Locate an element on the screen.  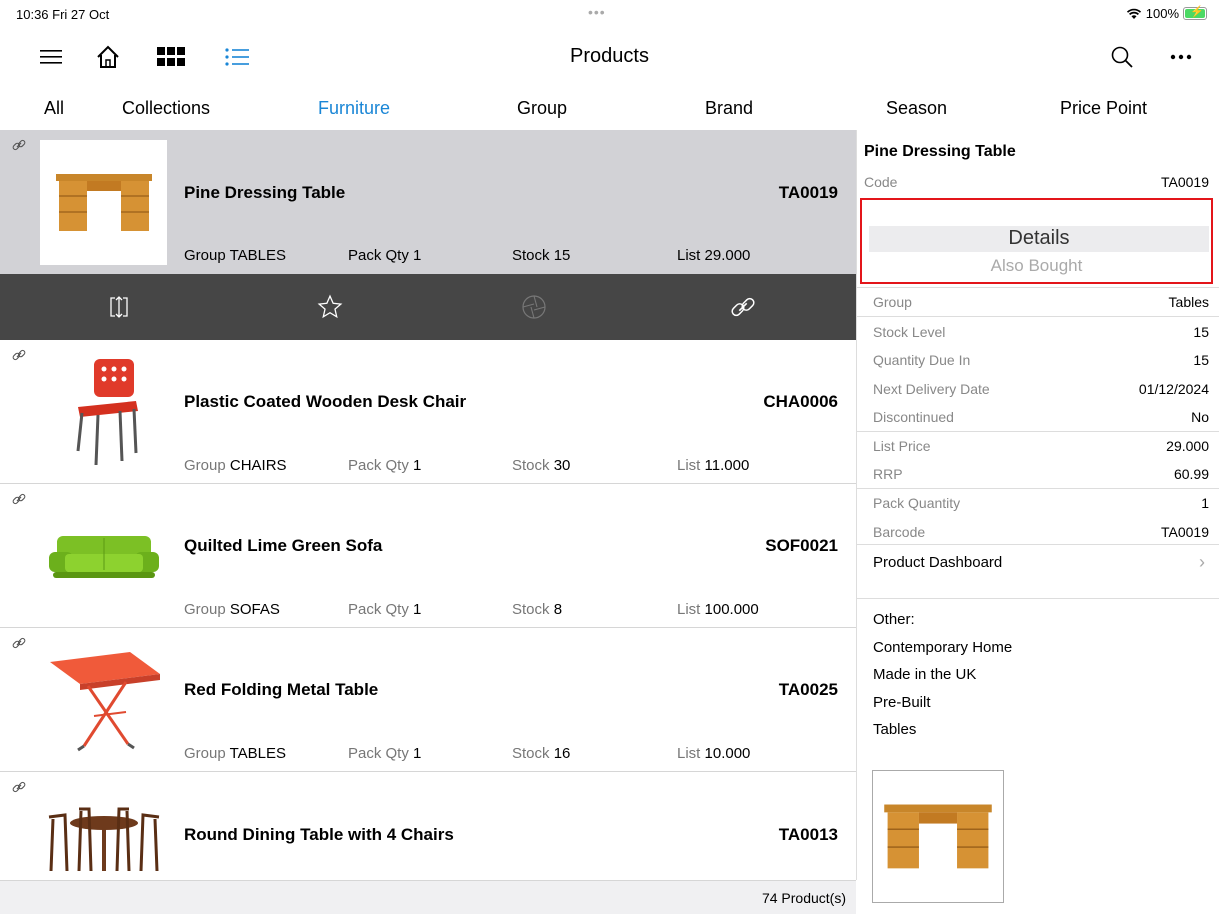
tab-collections: Collections is located at coordinates (166, 108).